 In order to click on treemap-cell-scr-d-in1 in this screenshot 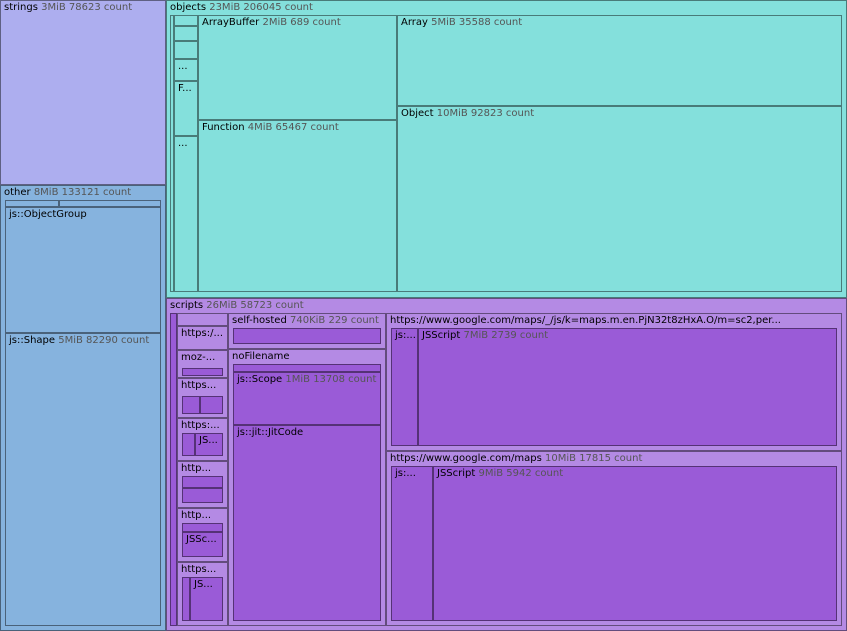, I will do `click(191, 405)`.